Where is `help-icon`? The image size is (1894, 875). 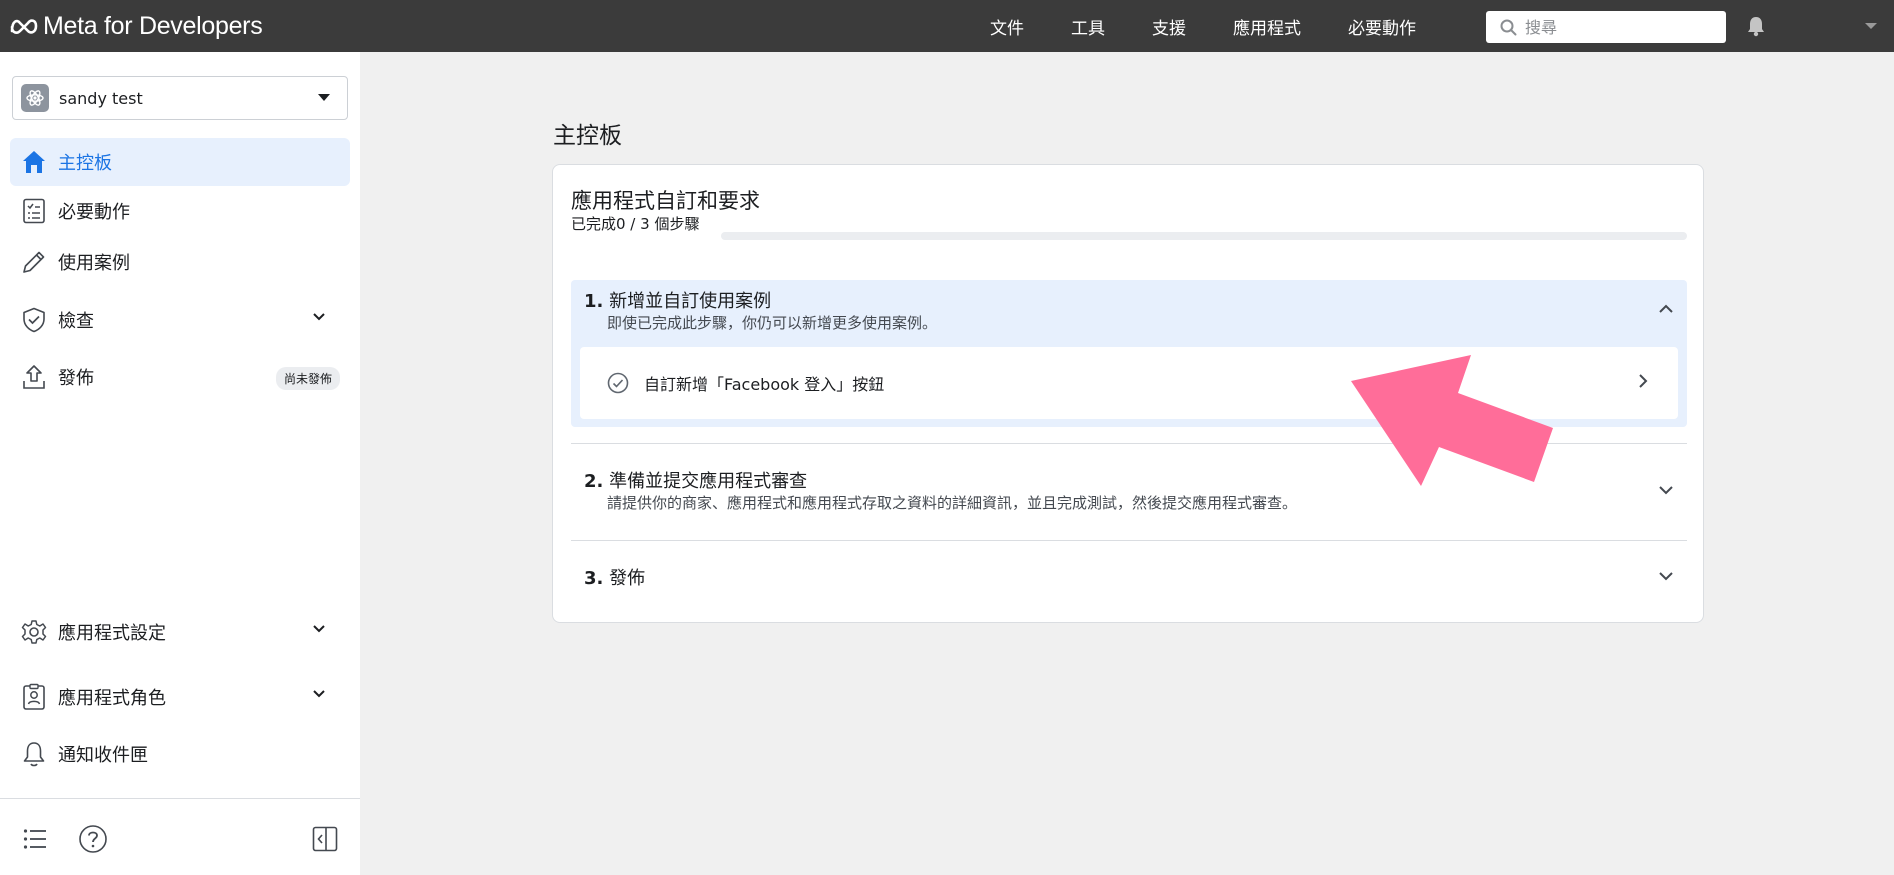 help-icon is located at coordinates (93, 839).